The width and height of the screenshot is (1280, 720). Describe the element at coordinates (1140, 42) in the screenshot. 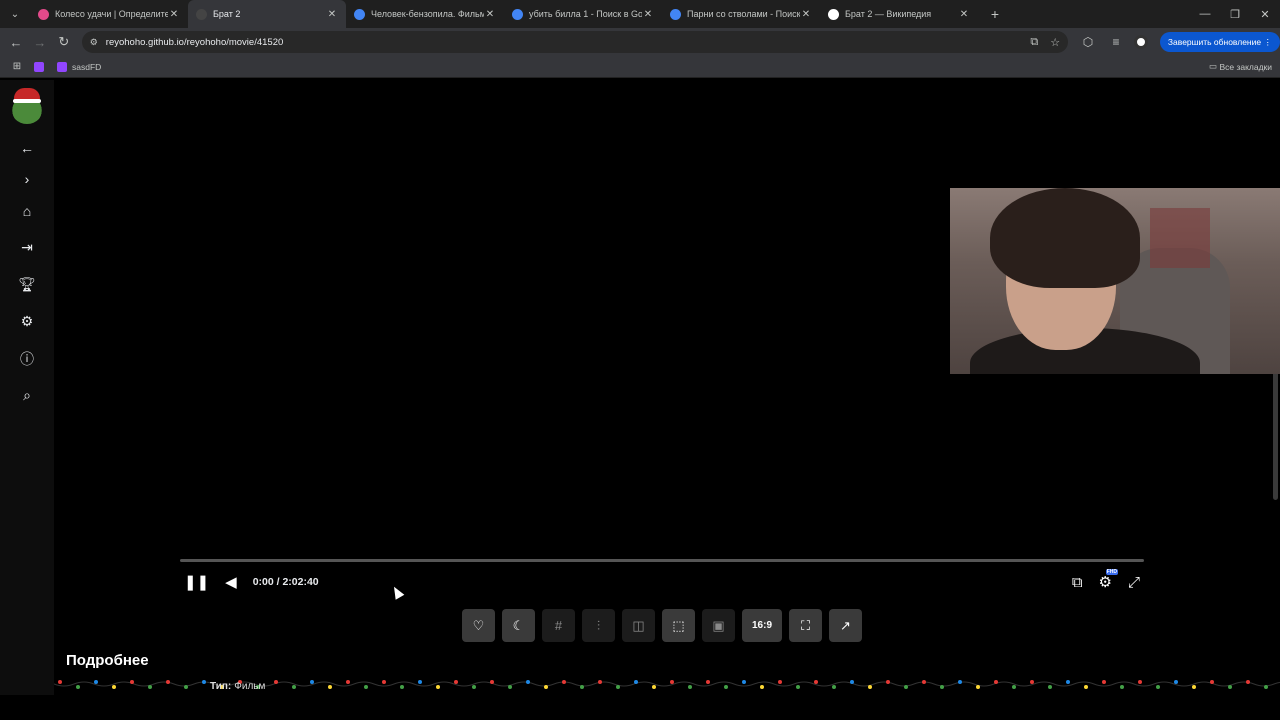

I see `profile-avatar` at that location.